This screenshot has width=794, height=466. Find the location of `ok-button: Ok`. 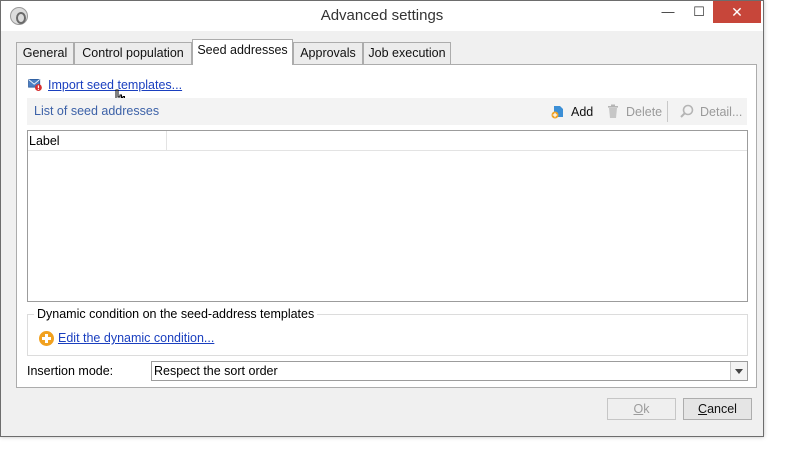

ok-button: Ok is located at coordinates (641, 409).